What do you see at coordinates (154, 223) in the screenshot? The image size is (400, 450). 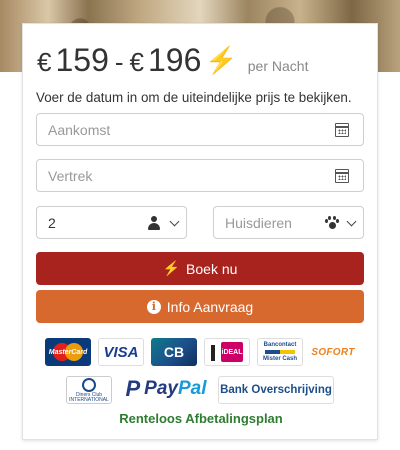 I see `user-icon` at bounding box center [154, 223].